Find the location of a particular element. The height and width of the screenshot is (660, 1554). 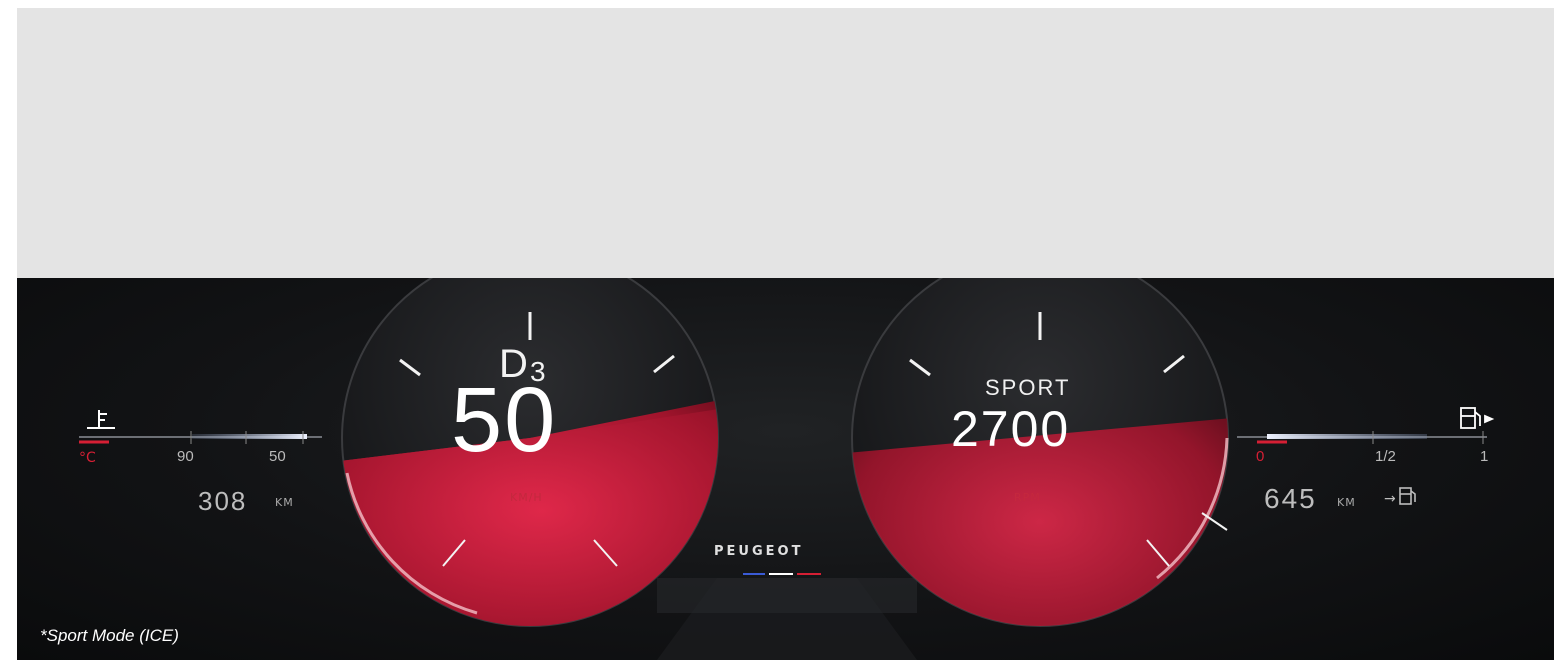

coolant-temperature-icon is located at coordinates (101, 419).